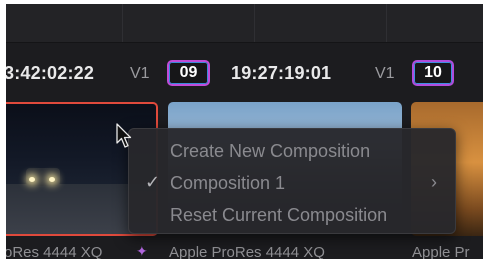 The image size is (483, 259). Describe the element at coordinates (270, 151) in the screenshot. I see `menu-item-label: Create New Composition` at that location.